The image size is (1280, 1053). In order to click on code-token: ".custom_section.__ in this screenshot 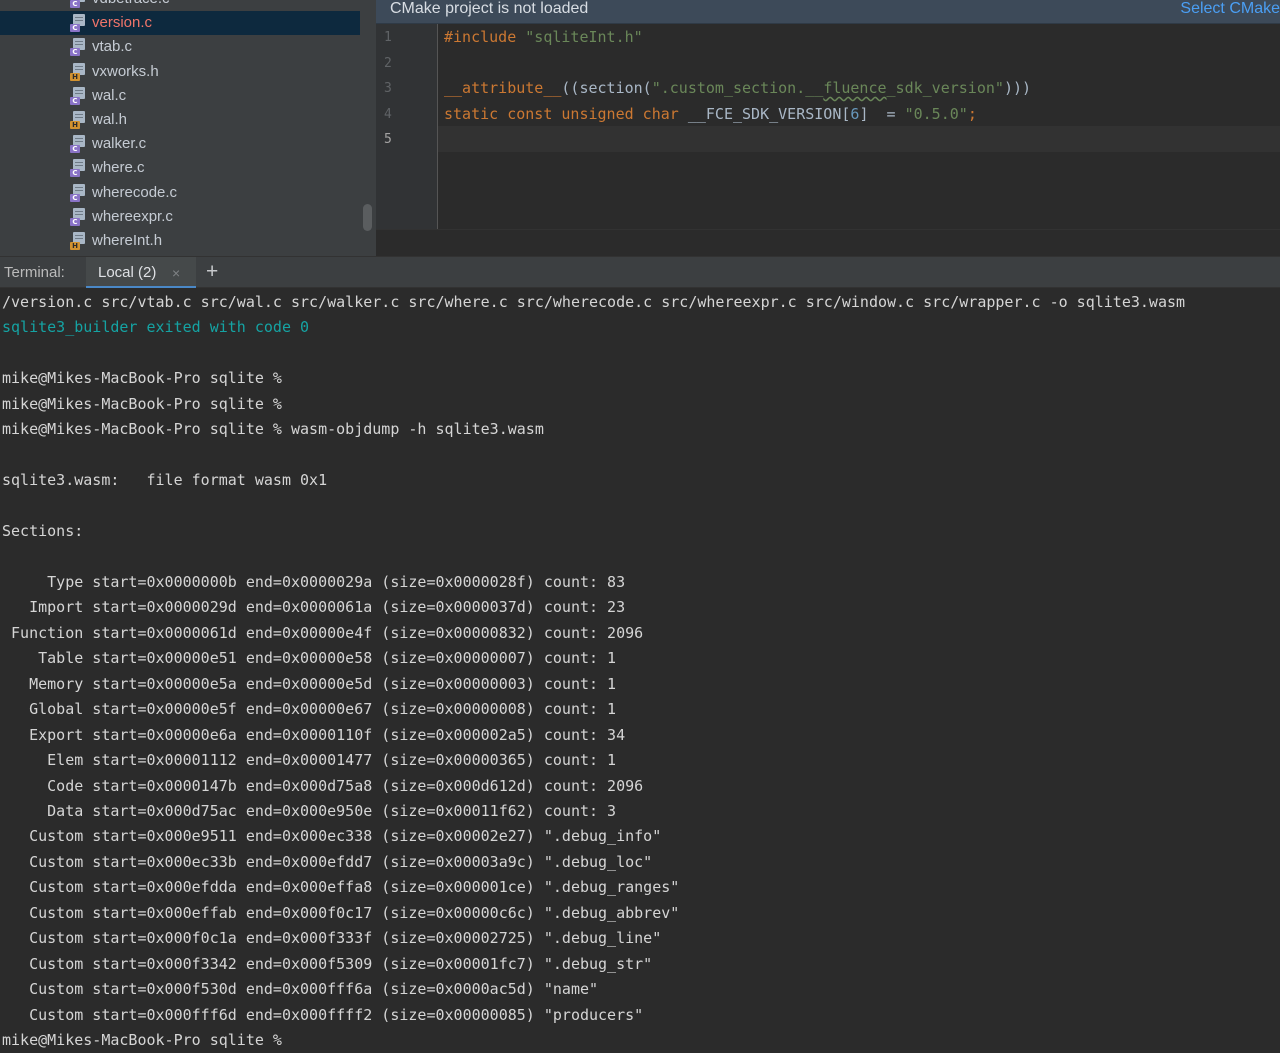, I will do `click(737, 88)`.